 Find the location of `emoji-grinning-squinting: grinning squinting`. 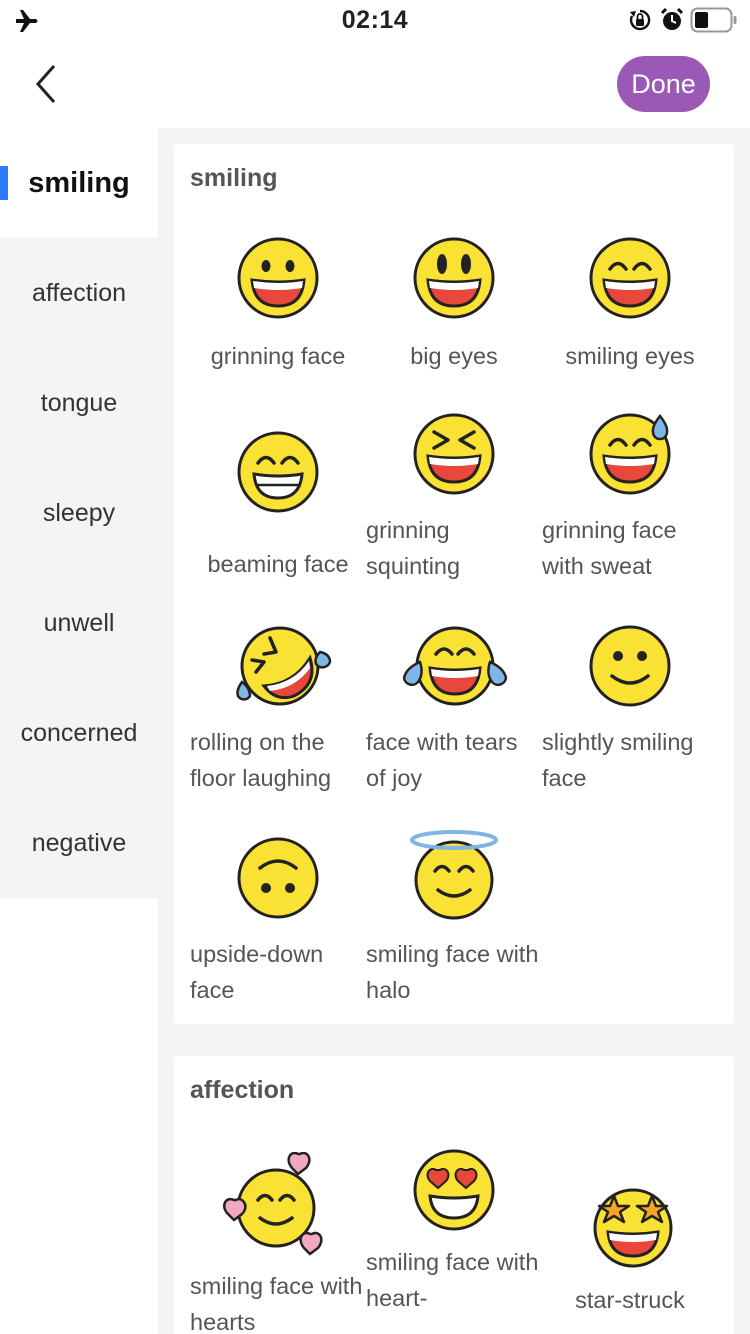

emoji-grinning-squinting: grinning squinting is located at coordinates (454, 497).